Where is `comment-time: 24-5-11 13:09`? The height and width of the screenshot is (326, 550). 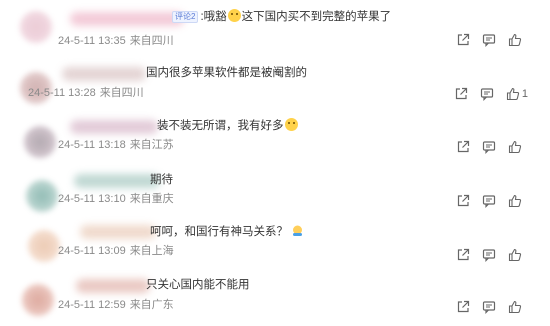
comment-time: 24-5-11 13:09 is located at coordinates (92, 251).